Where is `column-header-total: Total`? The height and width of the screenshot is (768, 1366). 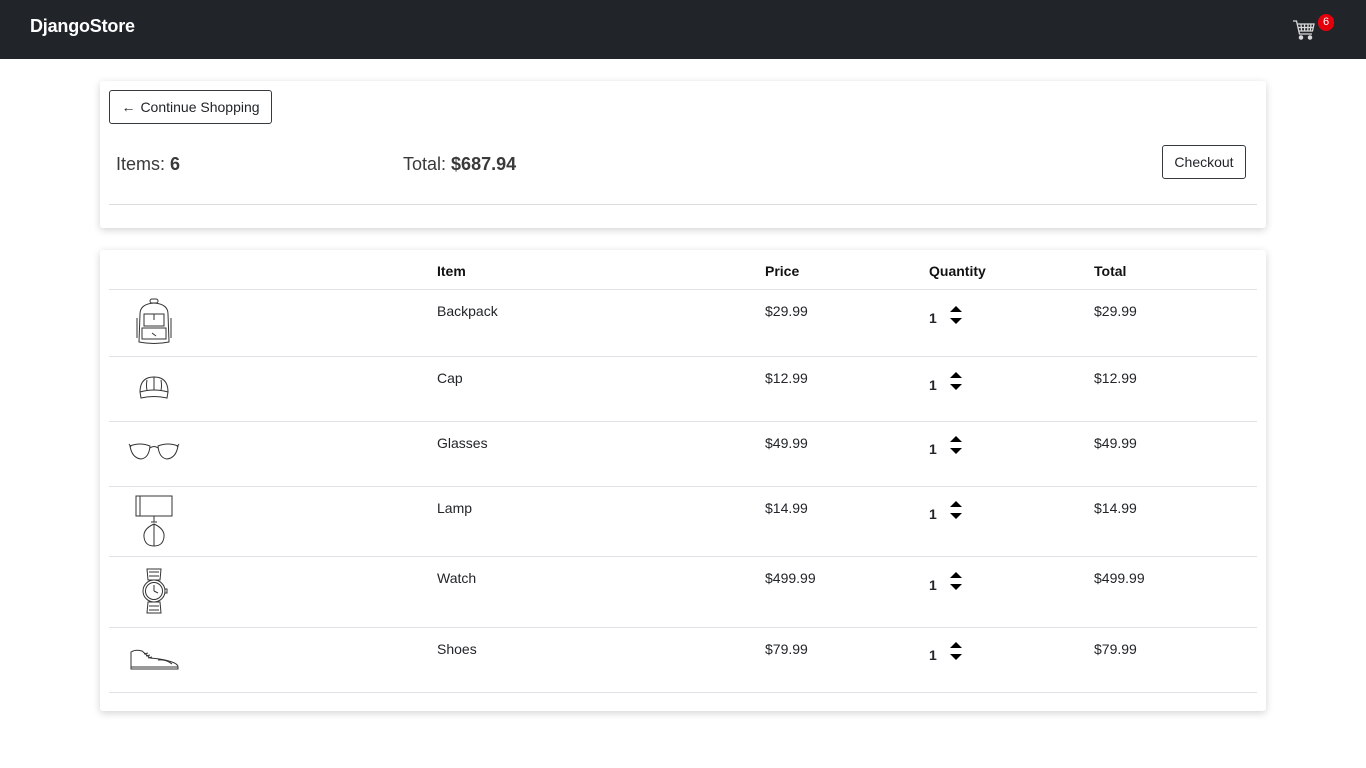 column-header-total: Total is located at coordinates (1110, 271).